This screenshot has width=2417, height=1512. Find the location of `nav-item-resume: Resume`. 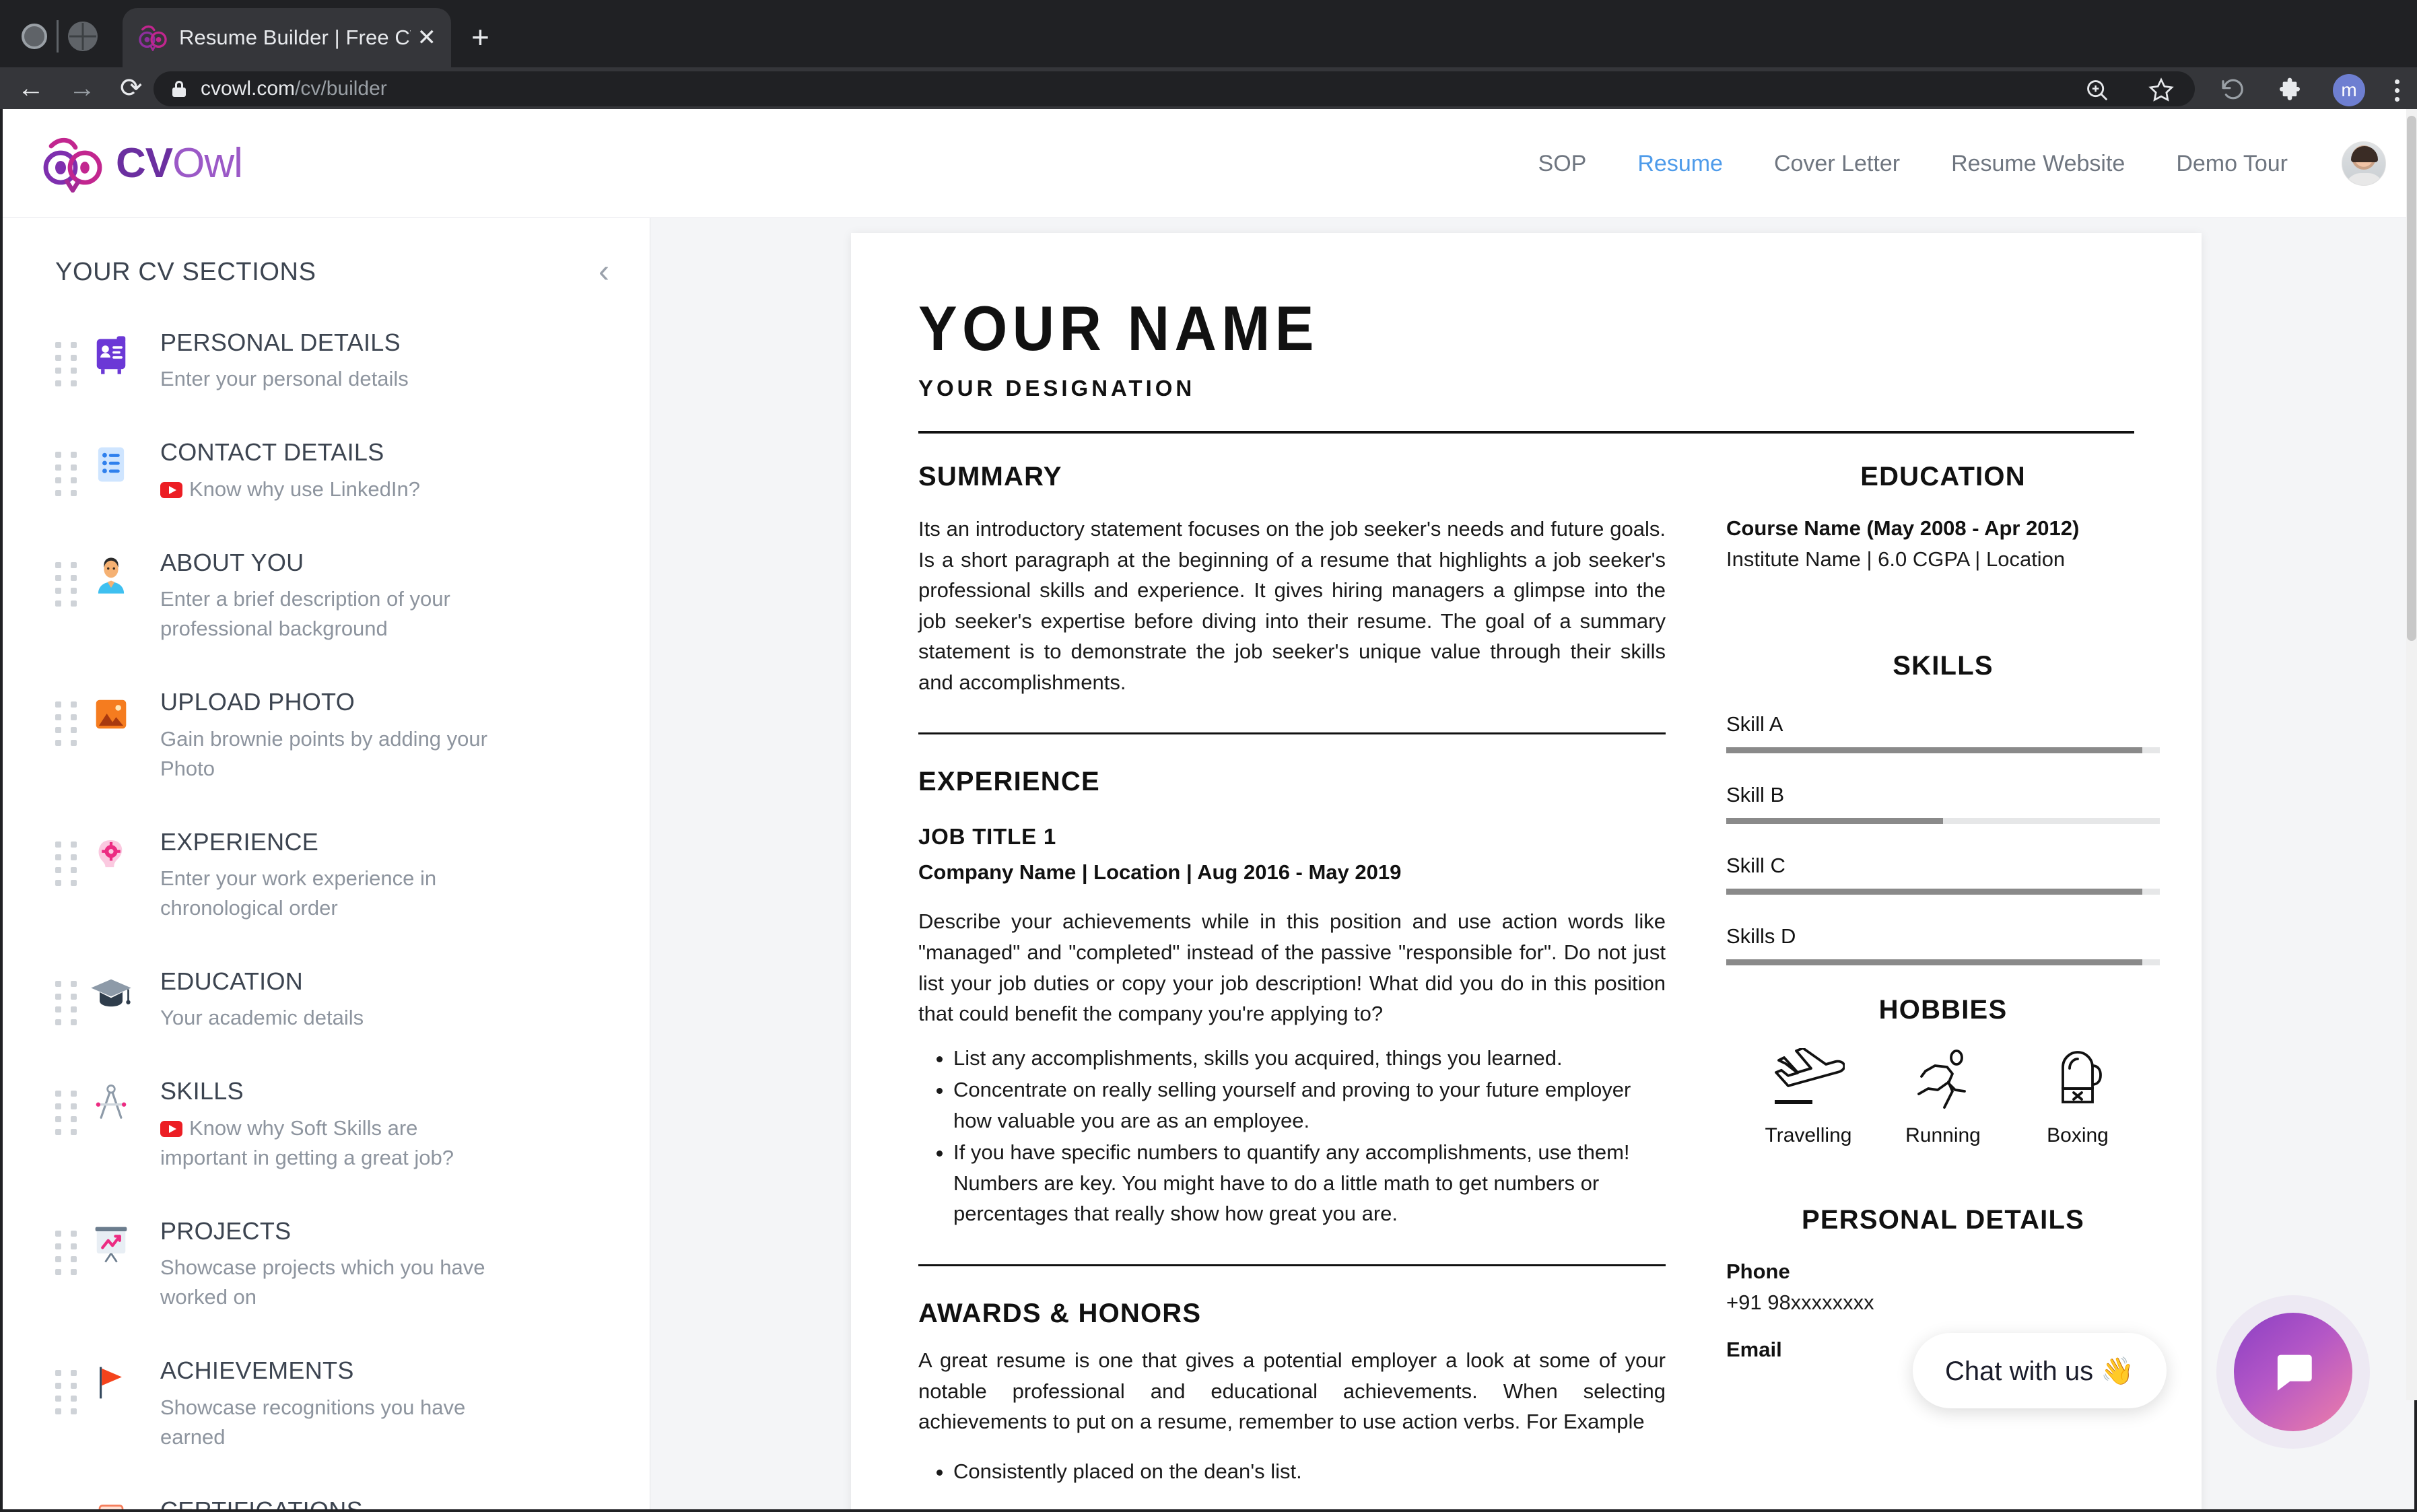

nav-item-resume: Resume is located at coordinates (1680, 164).